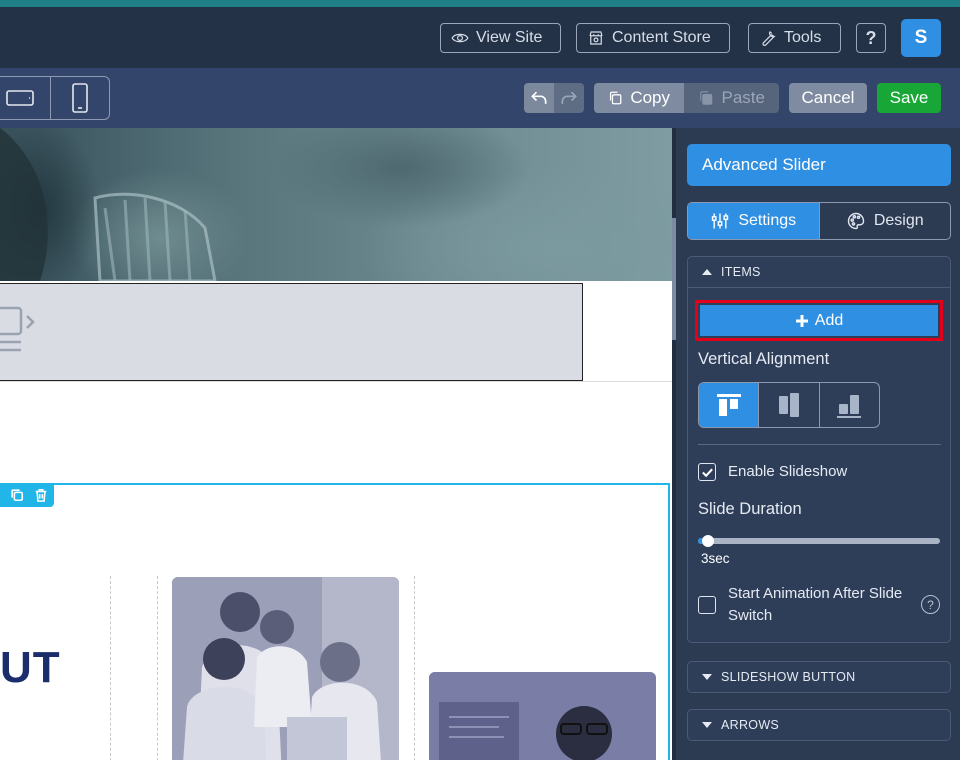 The width and height of the screenshot is (960, 760). Describe the element at coordinates (898, 220) in the screenshot. I see `tab-design-label: Design` at that location.